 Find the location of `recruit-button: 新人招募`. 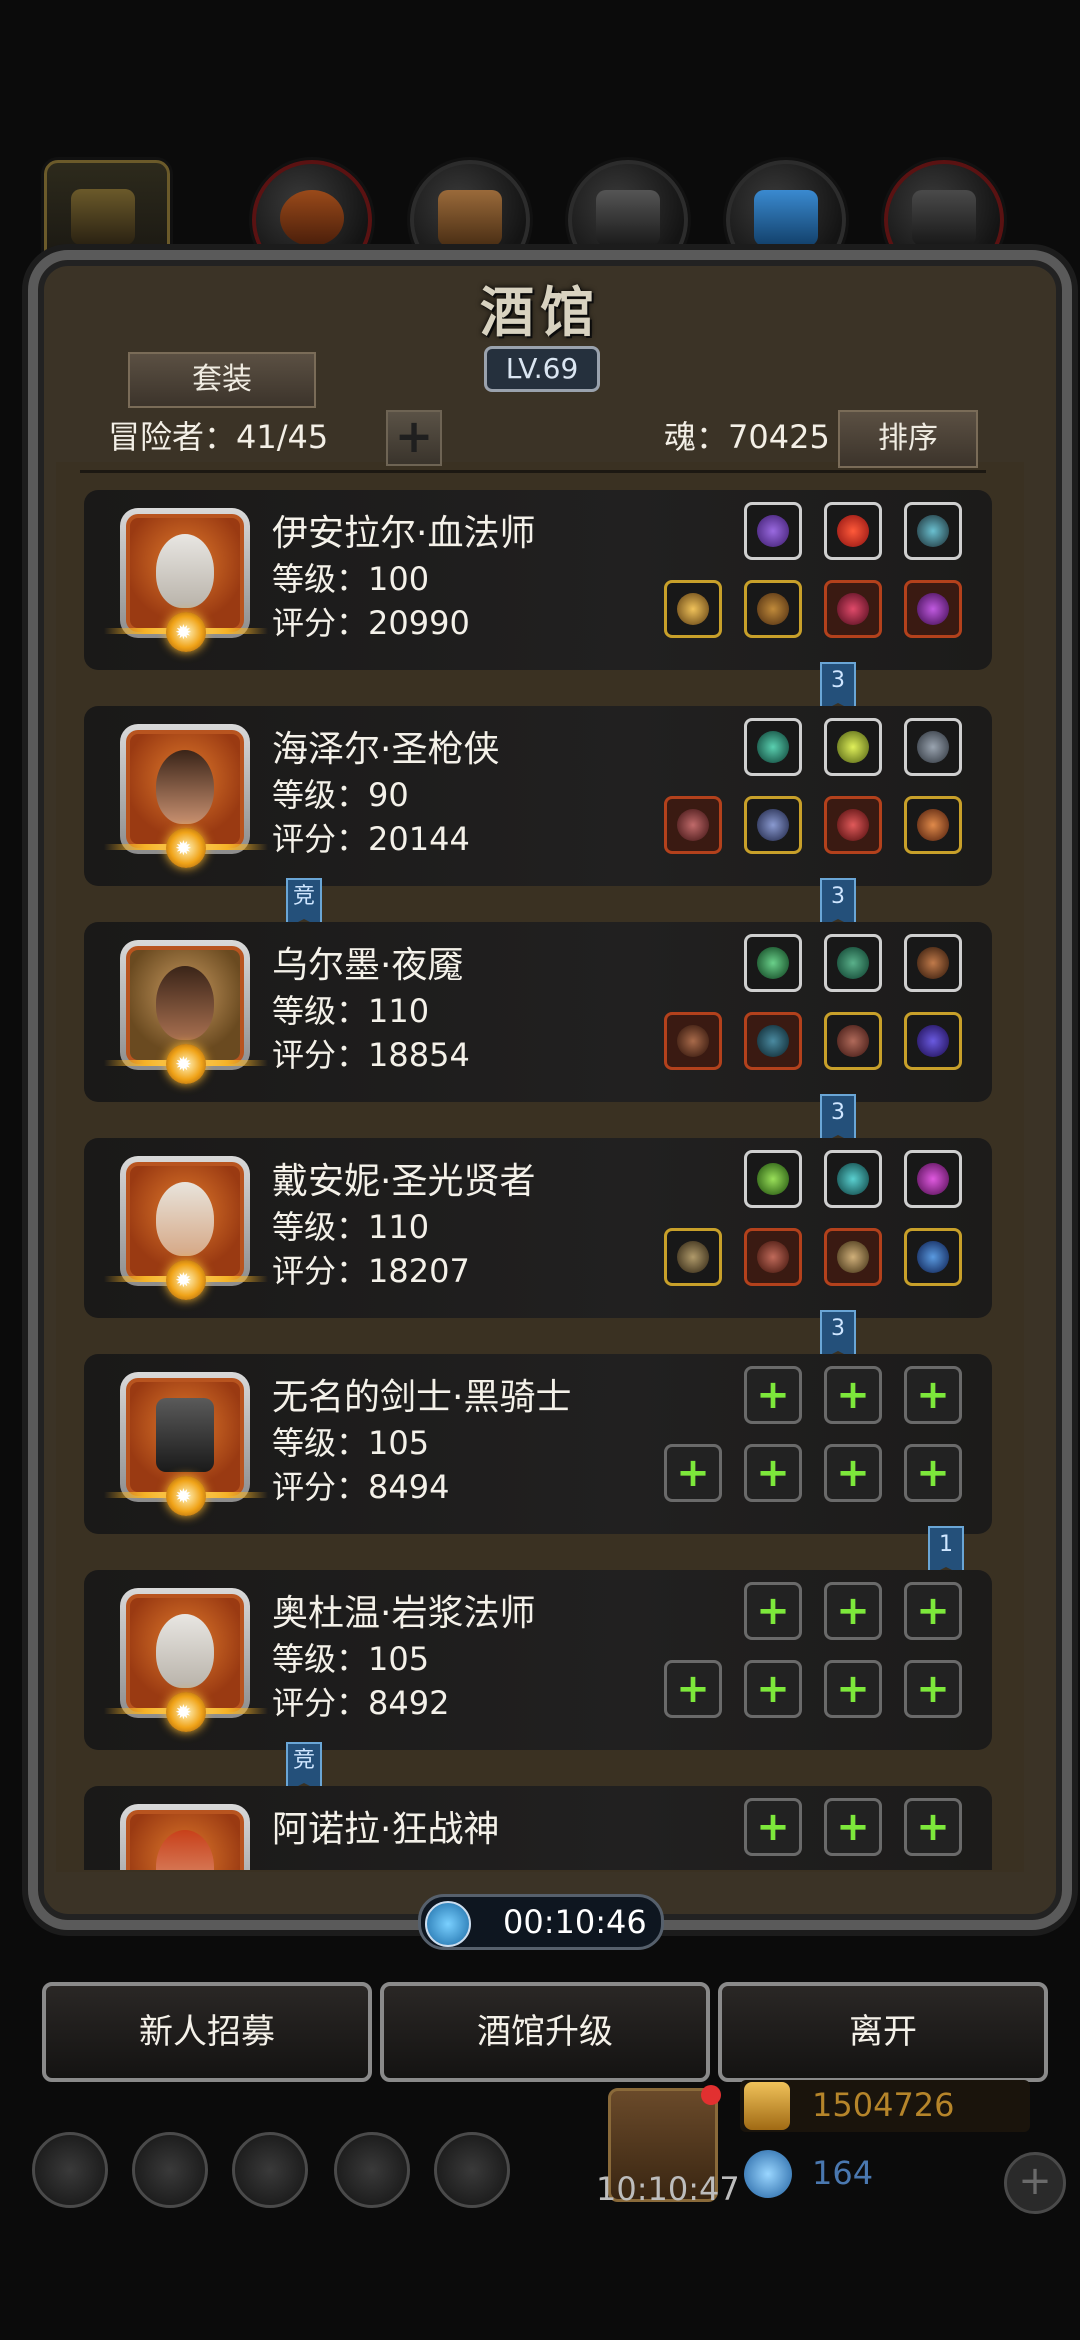

recruit-button: 新人招募 is located at coordinates (207, 2032).